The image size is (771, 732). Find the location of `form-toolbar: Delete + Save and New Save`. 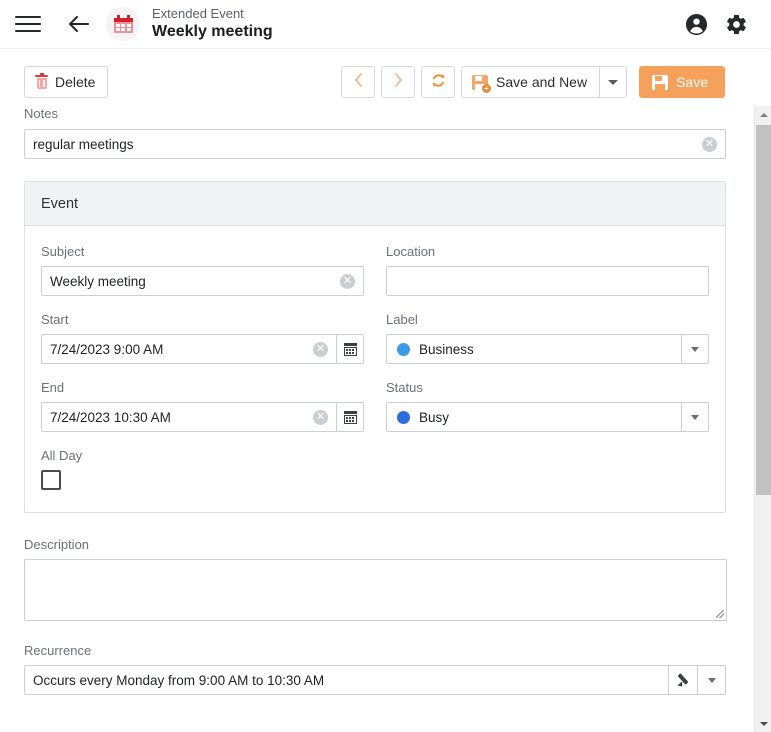

form-toolbar: Delete + Save and New Save is located at coordinates (370, 82).